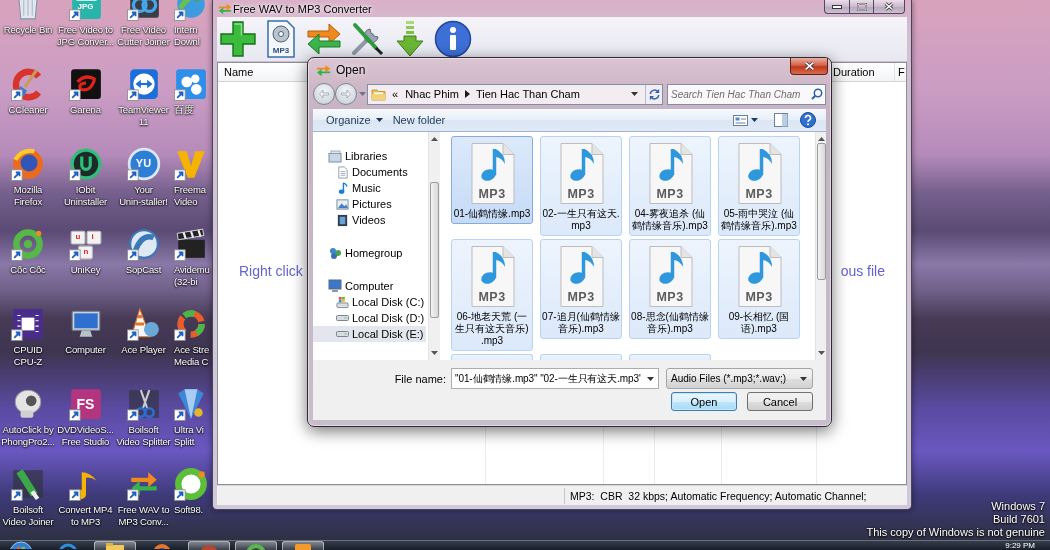 The image size is (1050, 550). Describe the element at coordinates (85, 250) in the screenshot. I see `desktop-shortcut: u i n UniKey` at that location.